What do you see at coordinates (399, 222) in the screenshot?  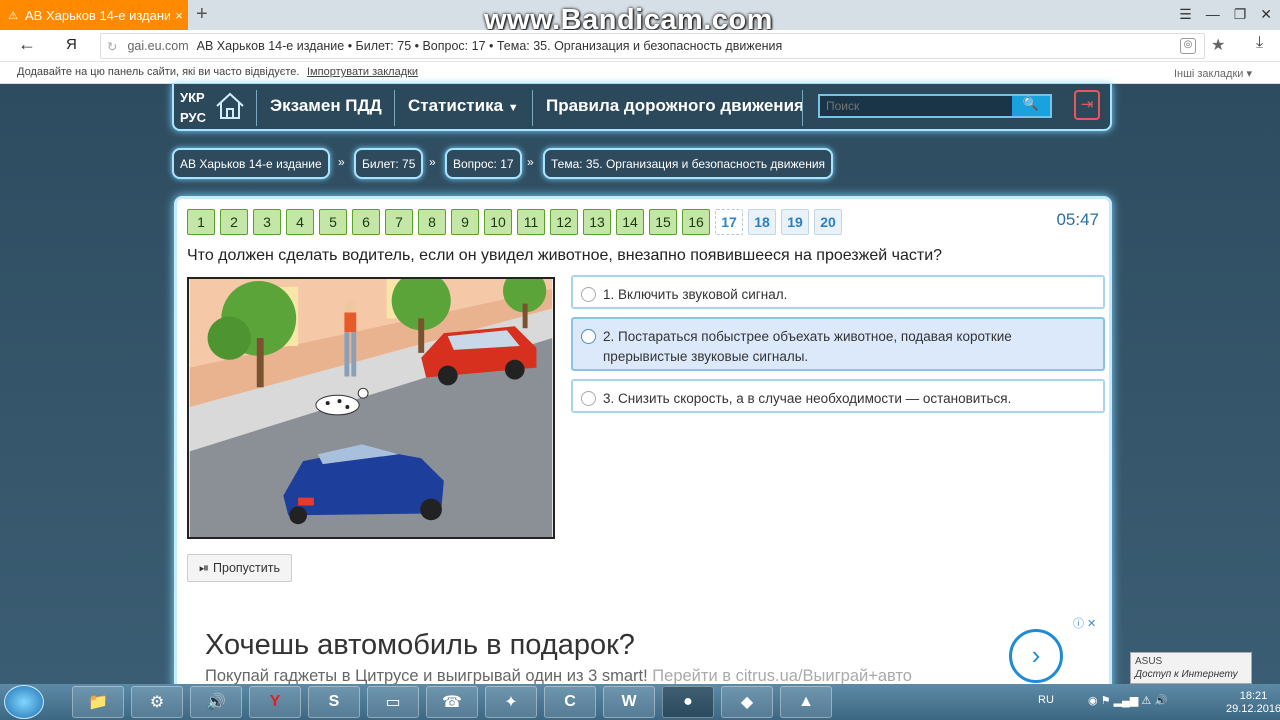 I see `question-number-button: 7` at bounding box center [399, 222].